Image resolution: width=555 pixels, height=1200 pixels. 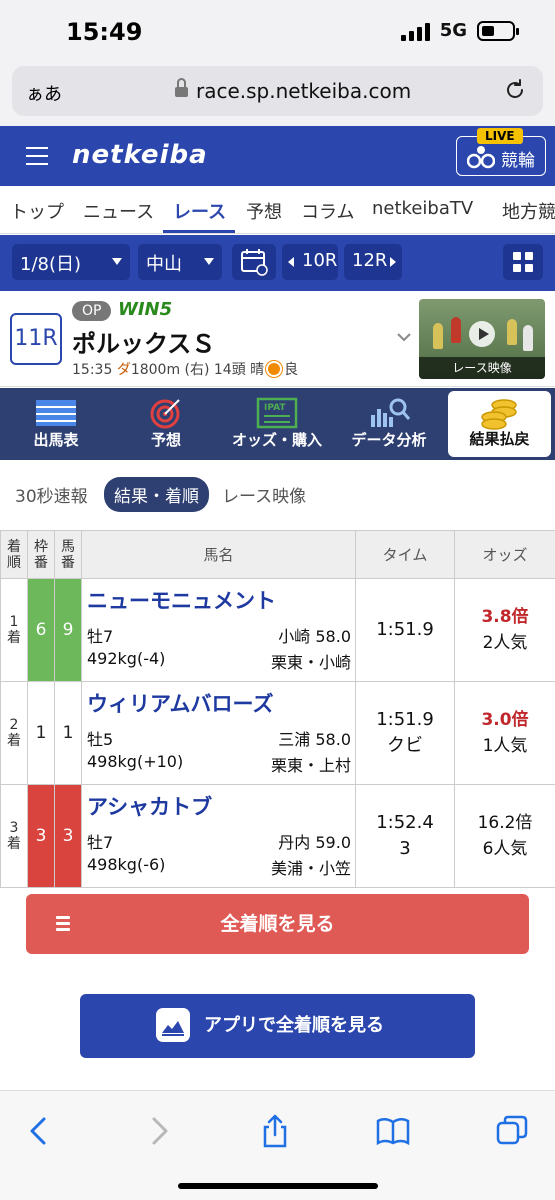 I want to click on sex-age: 牡7, so click(x=100, y=636).